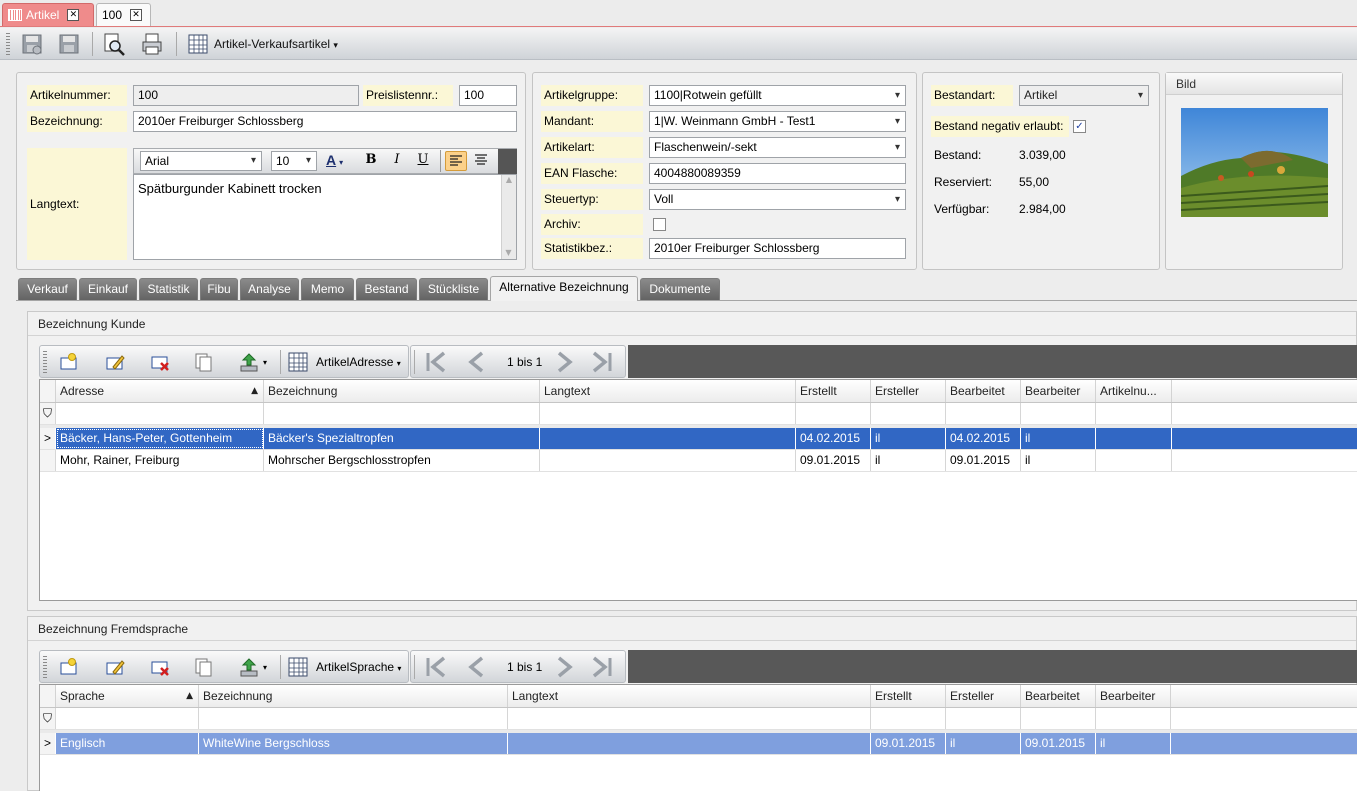  Describe the element at coordinates (680, 289) in the screenshot. I see `tab-dokumente: Dokumente` at that location.